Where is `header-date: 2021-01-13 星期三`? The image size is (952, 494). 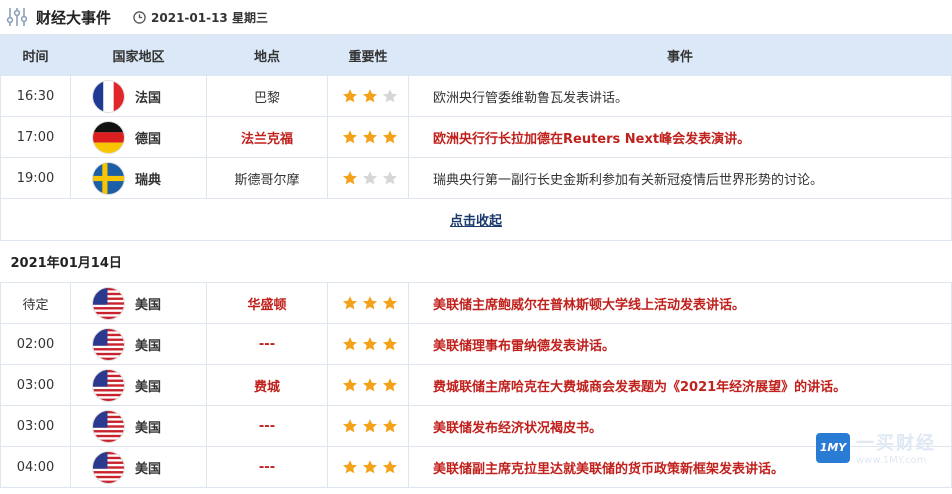
header-date: 2021-01-13 星期三 is located at coordinates (209, 17).